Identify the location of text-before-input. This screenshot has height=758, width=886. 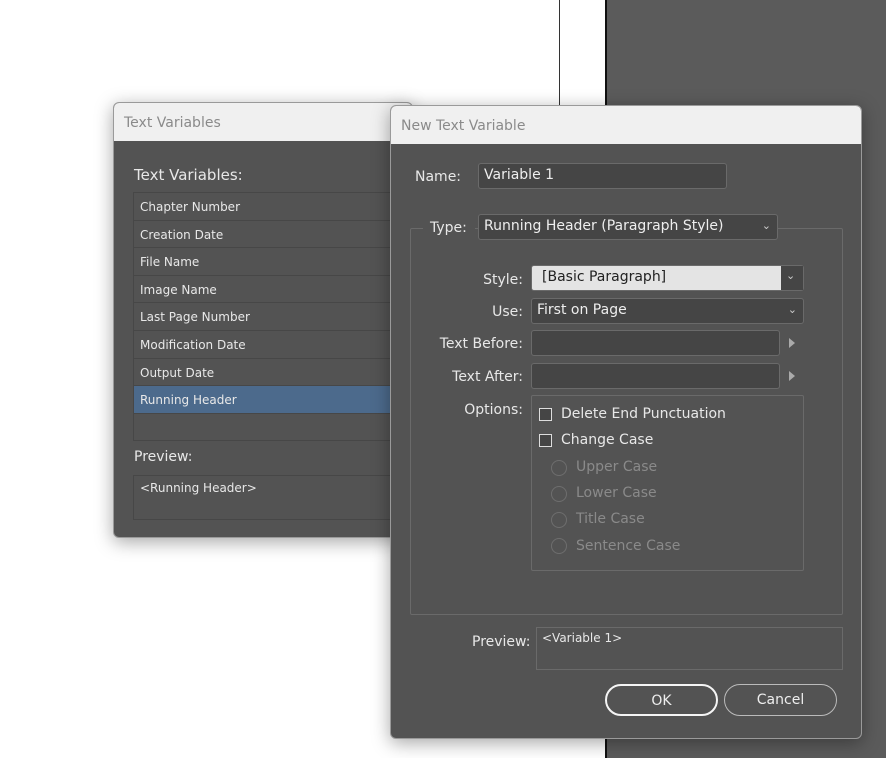
(655, 343).